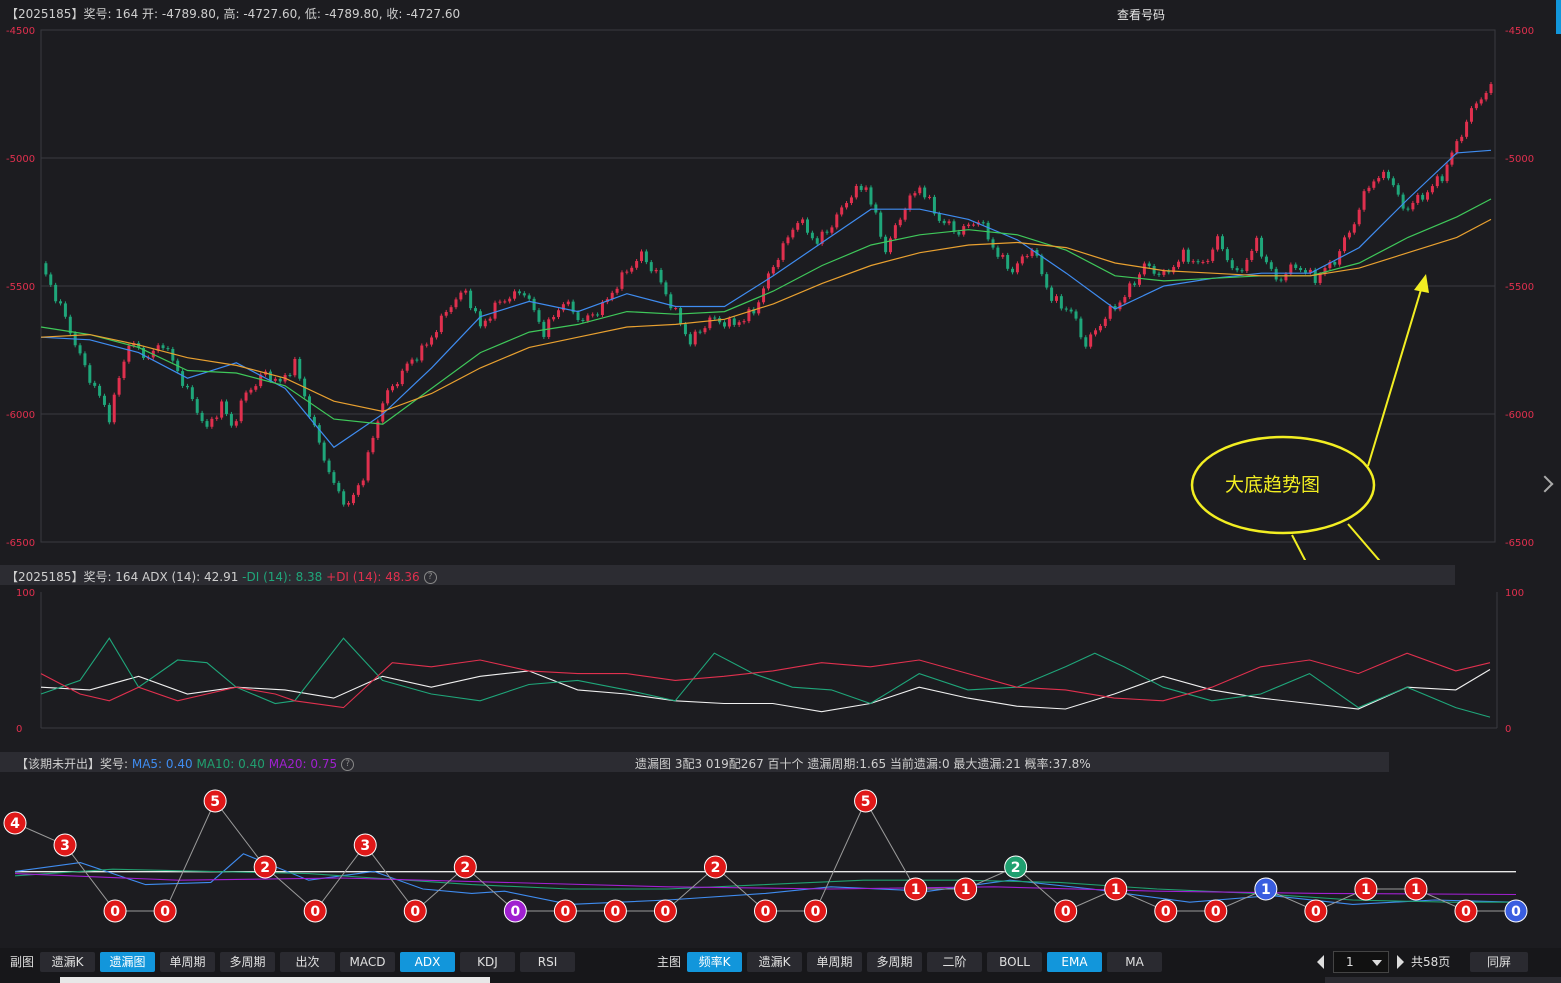  What do you see at coordinates (247, 962) in the screenshot?
I see `sub-chart-button-4: 多周期` at bounding box center [247, 962].